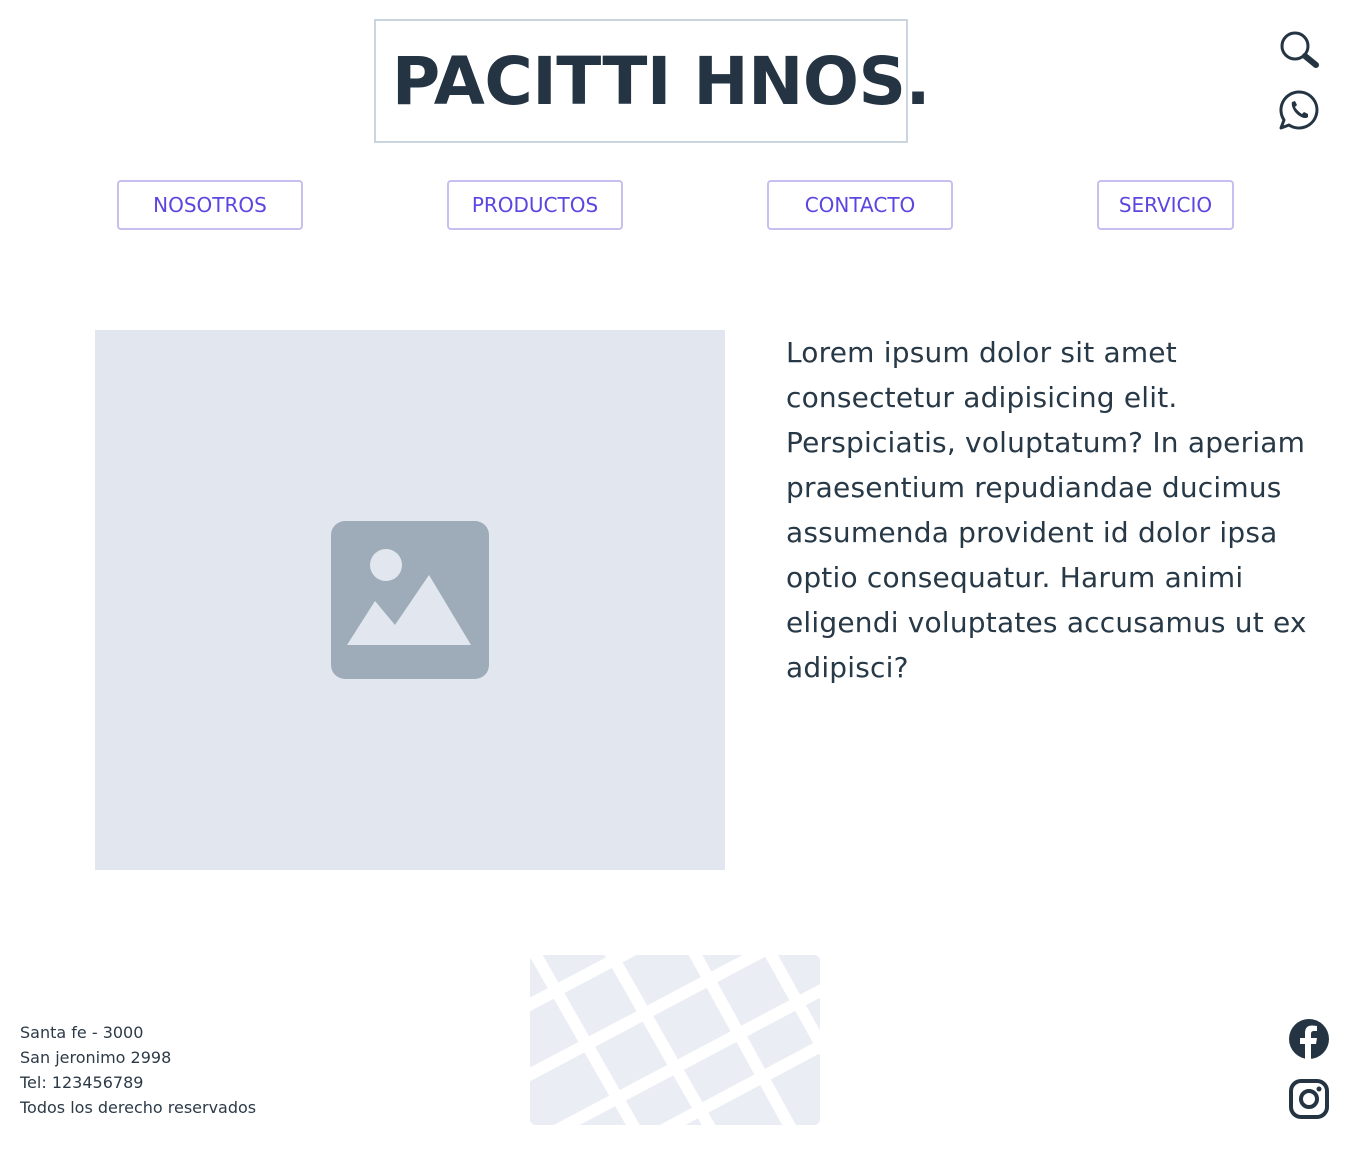 The height and width of the screenshot is (1155, 1350). Describe the element at coordinates (82, 1032) in the screenshot. I see `footer-address-line: Santa fe - 3000` at that location.